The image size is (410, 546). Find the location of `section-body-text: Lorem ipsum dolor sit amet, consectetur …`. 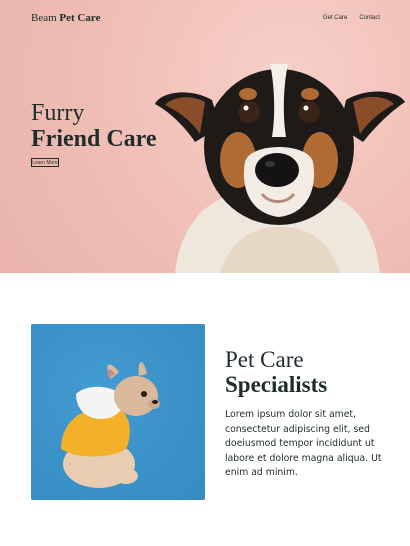

section-body-text: Lorem ipsum dolor sit amet, consectetur … is located at coordinates (303, 443).